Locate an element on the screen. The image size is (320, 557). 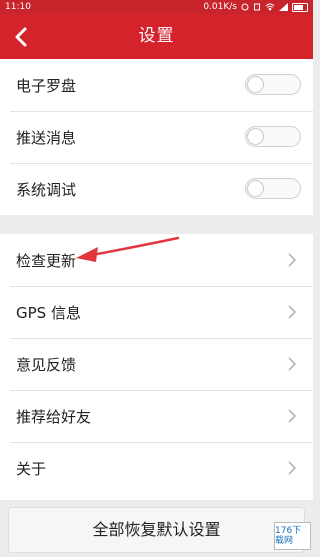
menu-item-recommend: 推荐给好友 is located at coordinates (156, 416).